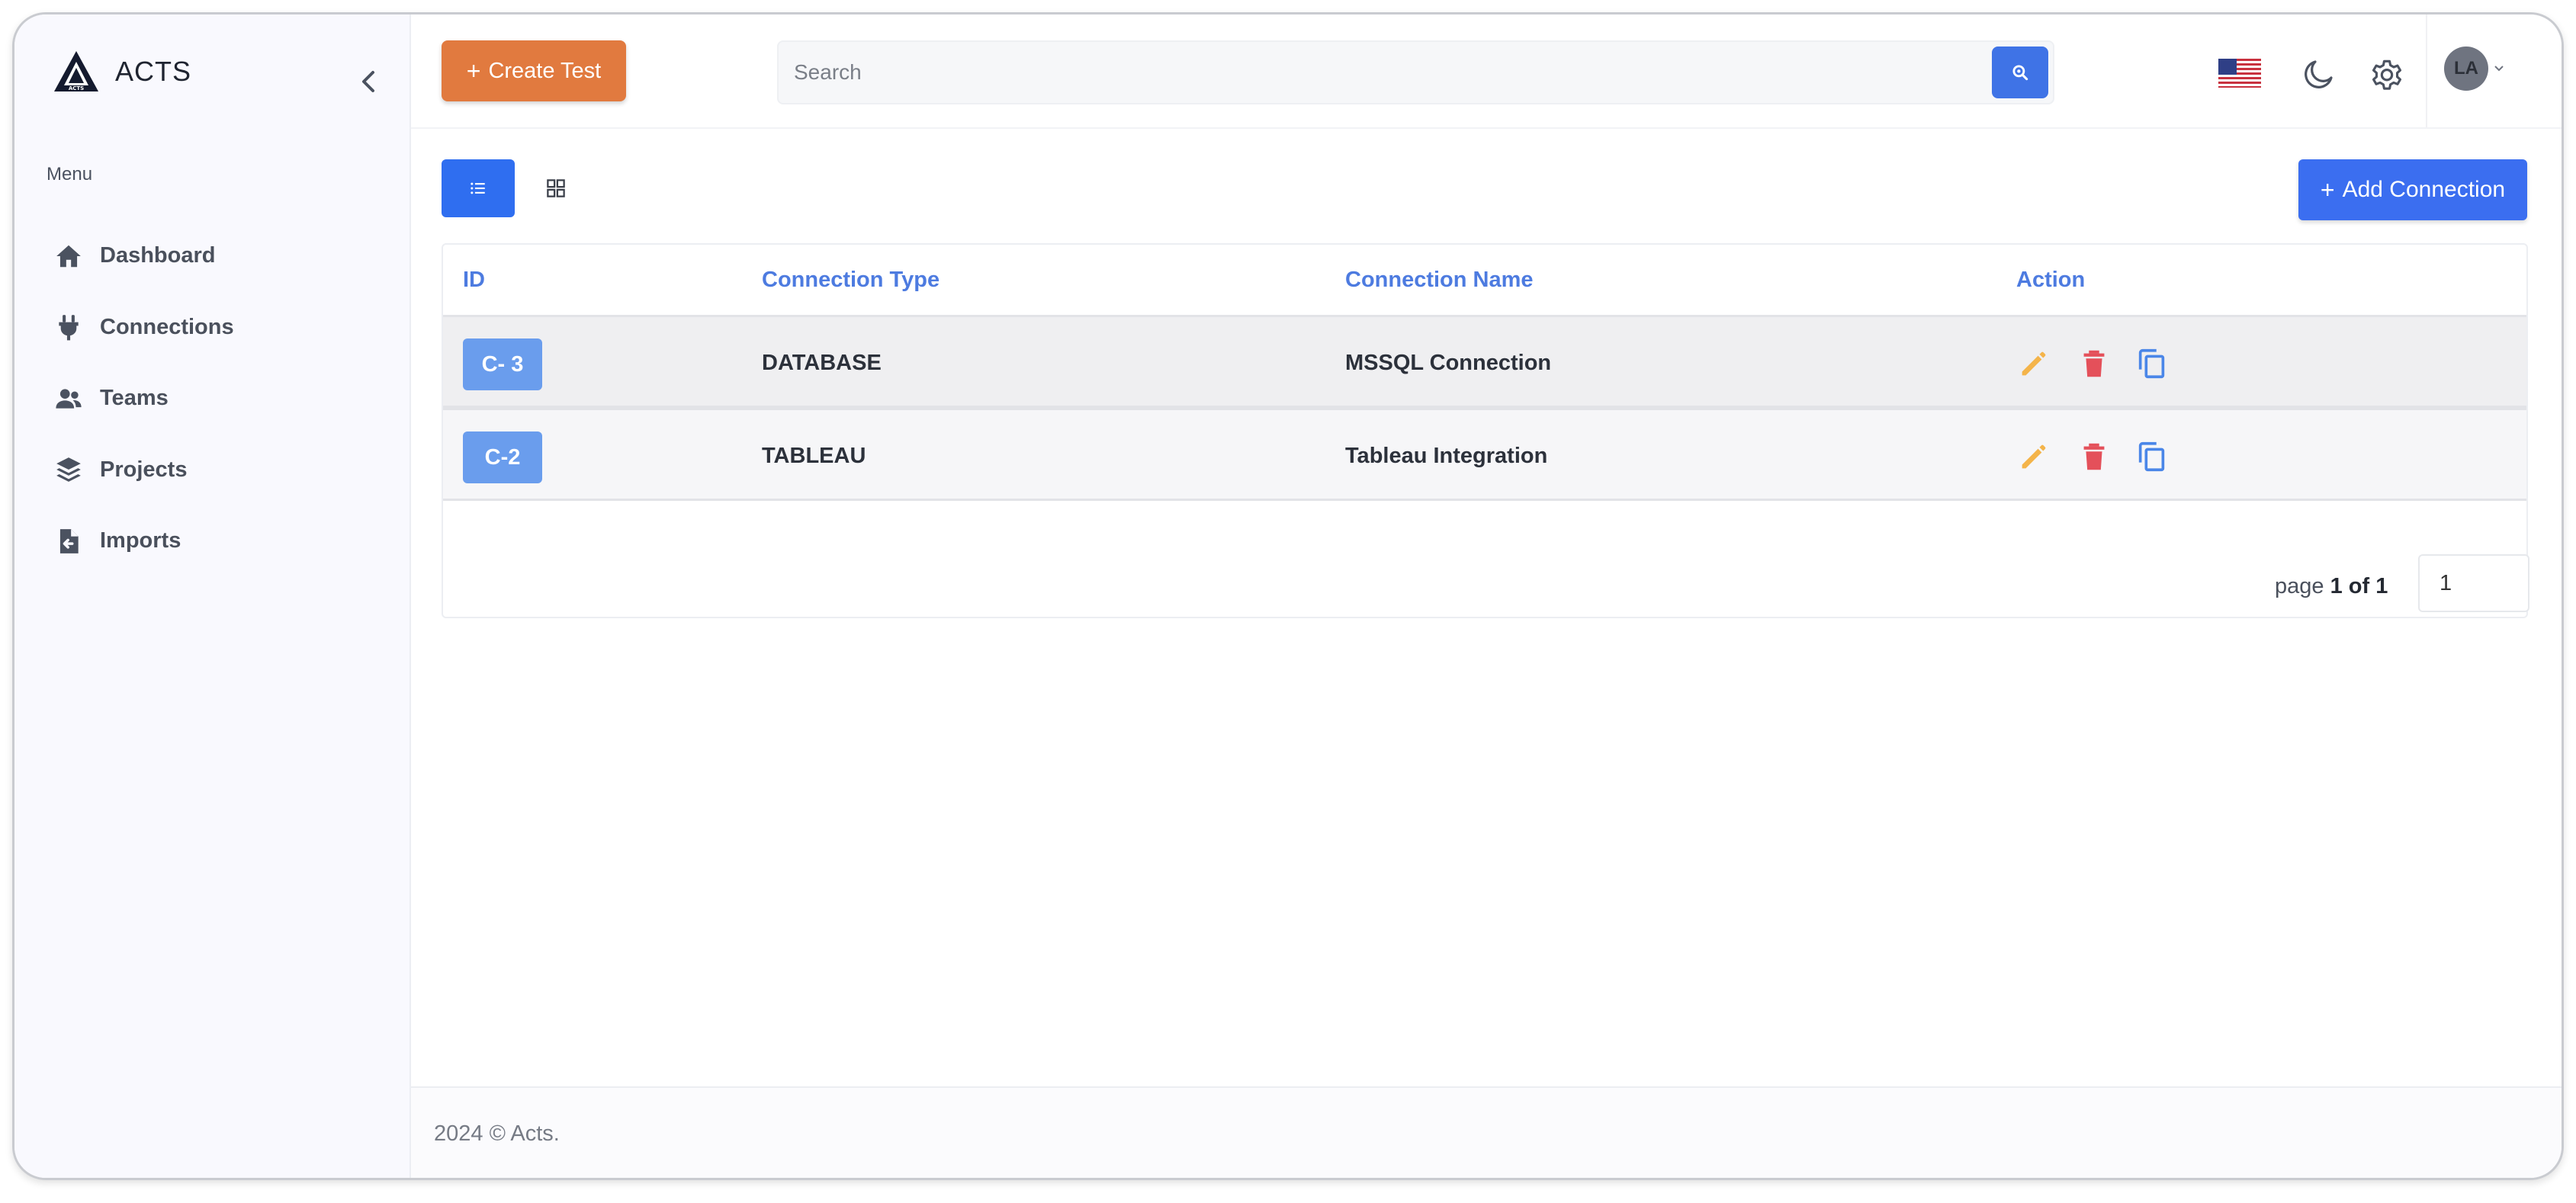  What do you see at coordinates (68, 470) in the screenshot?
I see `layers-icon` at bounding box center [68, 470].